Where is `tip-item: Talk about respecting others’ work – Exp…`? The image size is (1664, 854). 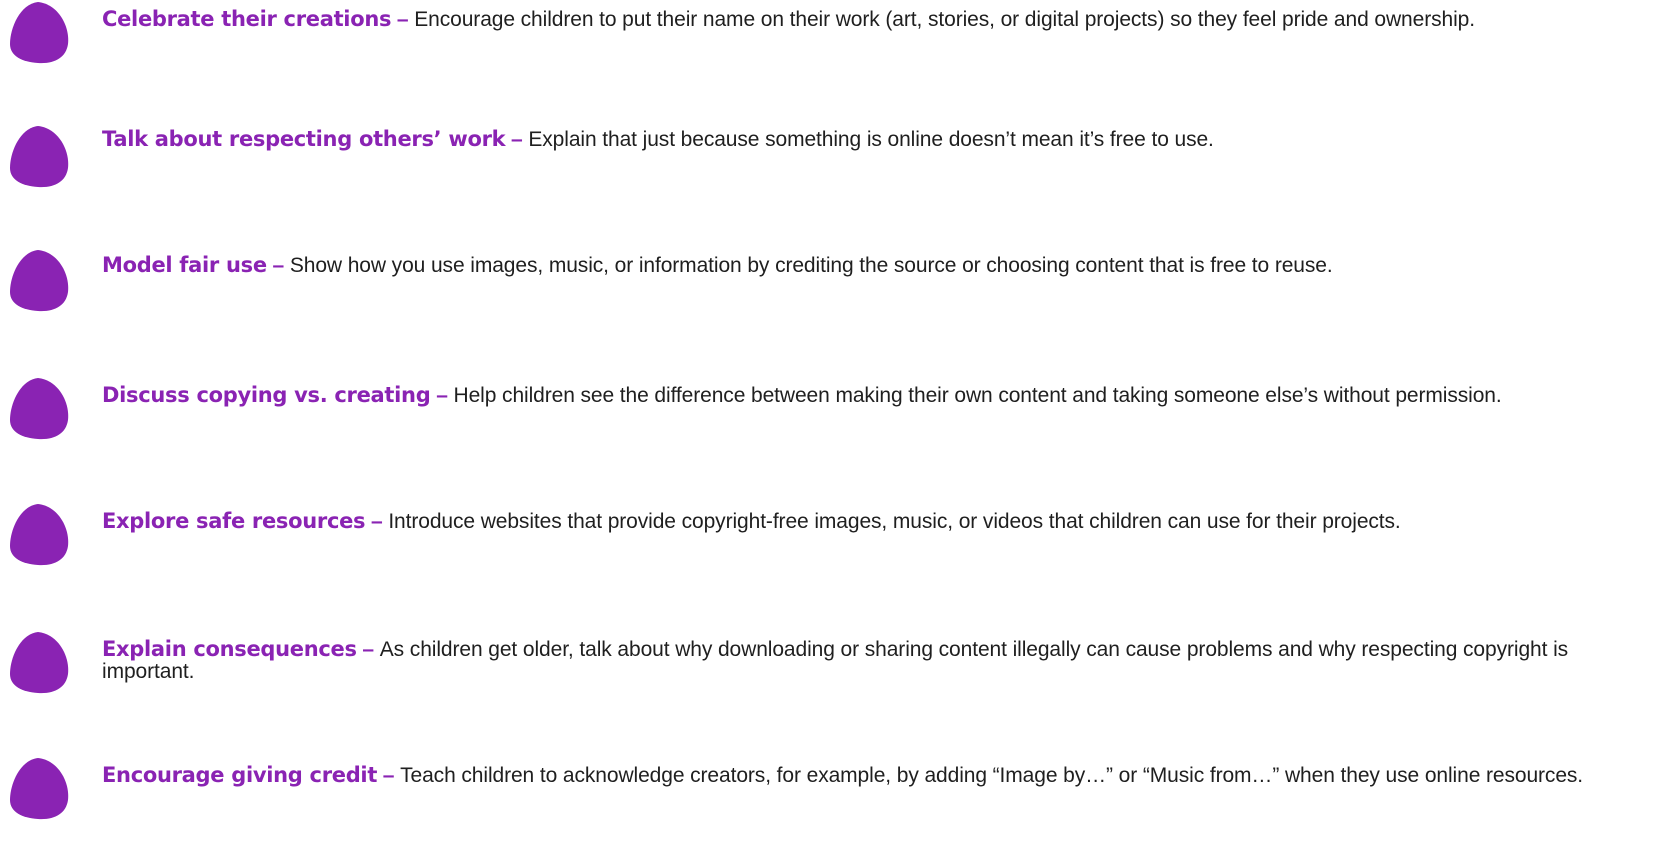 tip-item: Talk about respecting others’ work – Exp… is located at coordinates (832, 164).